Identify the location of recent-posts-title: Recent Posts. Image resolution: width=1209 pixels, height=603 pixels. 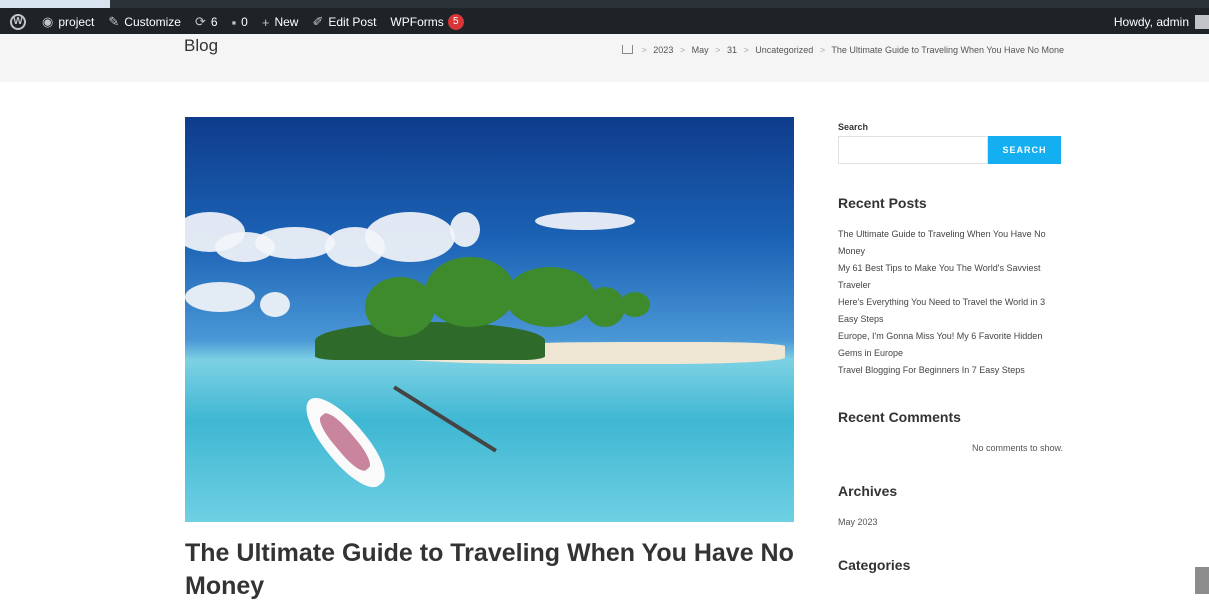
(882, 203).